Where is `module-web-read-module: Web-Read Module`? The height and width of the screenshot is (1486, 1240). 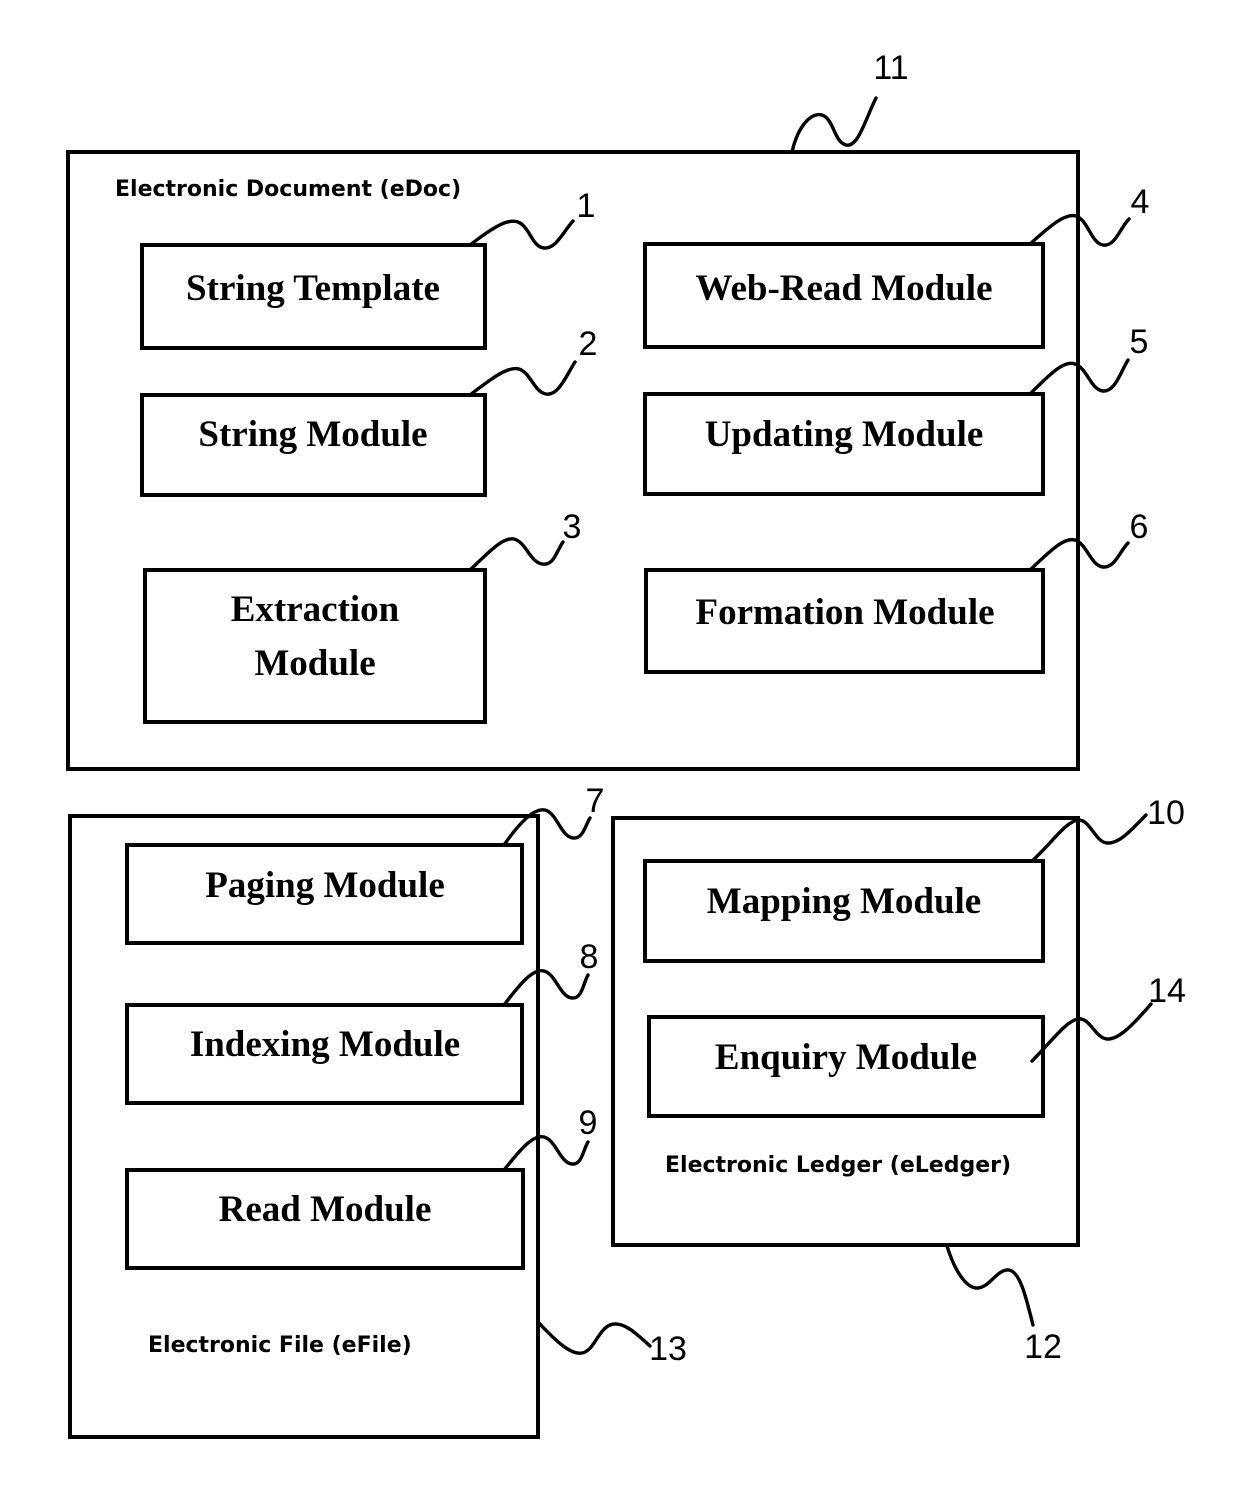
module-web-read-module: Web-Read Module is located at coordinates (844, 295).